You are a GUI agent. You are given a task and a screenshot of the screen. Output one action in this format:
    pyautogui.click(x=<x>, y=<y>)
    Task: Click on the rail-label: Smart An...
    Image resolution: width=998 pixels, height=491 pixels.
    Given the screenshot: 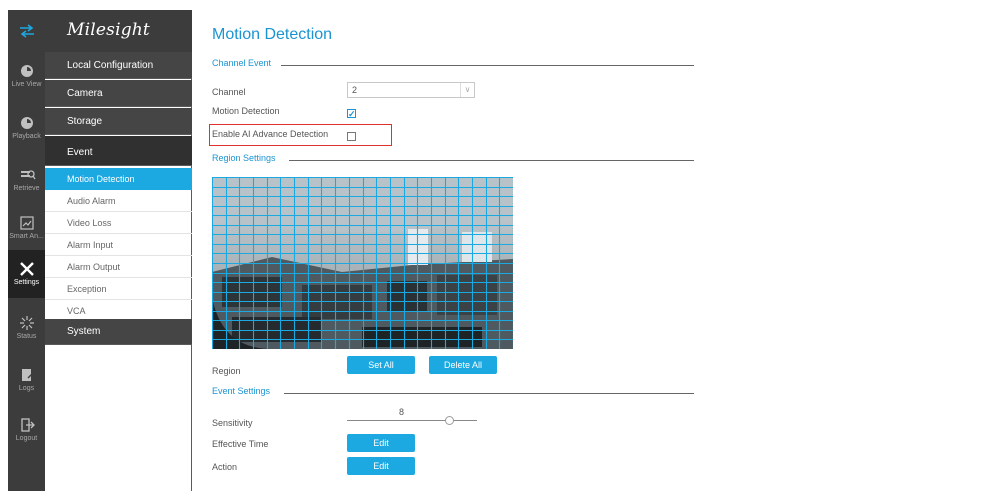 What is the action you would take?
    pyautogui.click(x=26, y=236)
    